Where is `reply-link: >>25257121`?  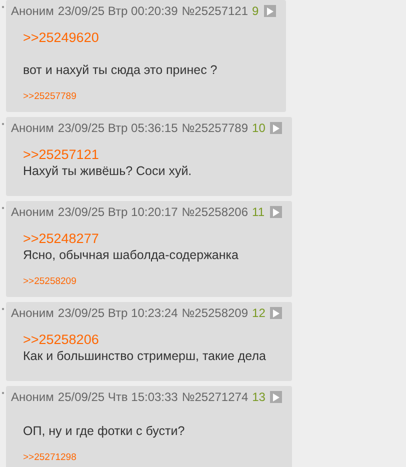
reply-link: >>25257121 is located at coordinates (152, 154).